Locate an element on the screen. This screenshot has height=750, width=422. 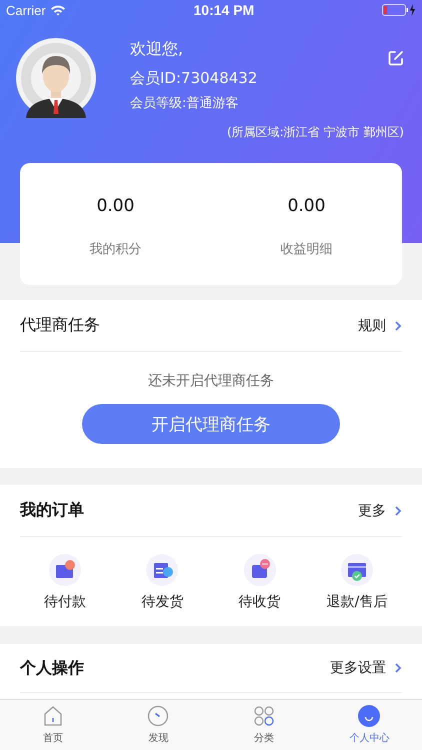
stat-label: 我的积分 is located at coordinates (116, 249).